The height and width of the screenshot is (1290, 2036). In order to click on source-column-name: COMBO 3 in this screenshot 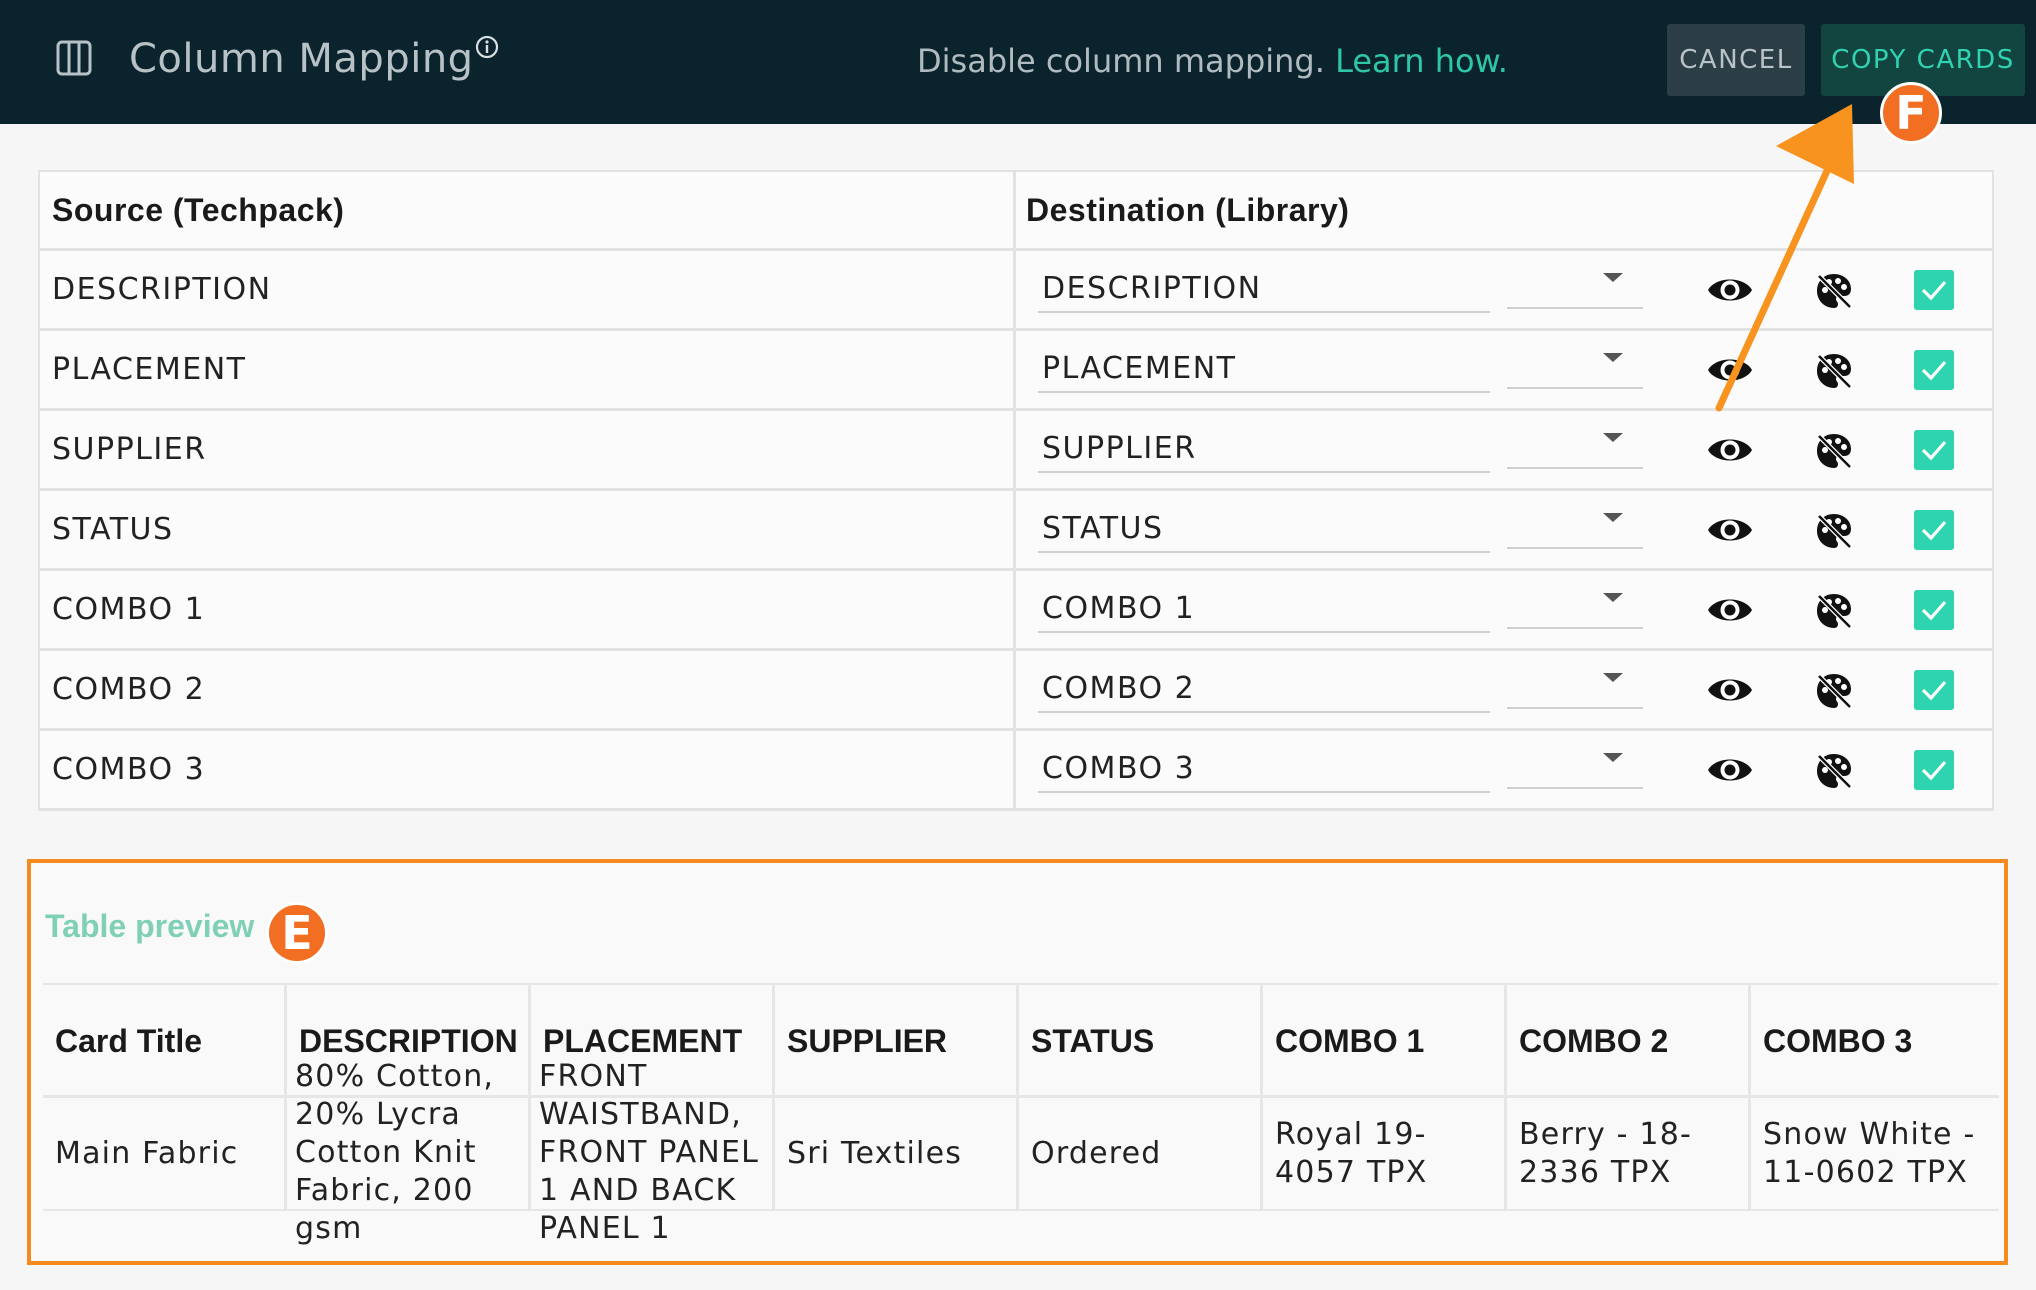, I will do `click(527, 769)`.